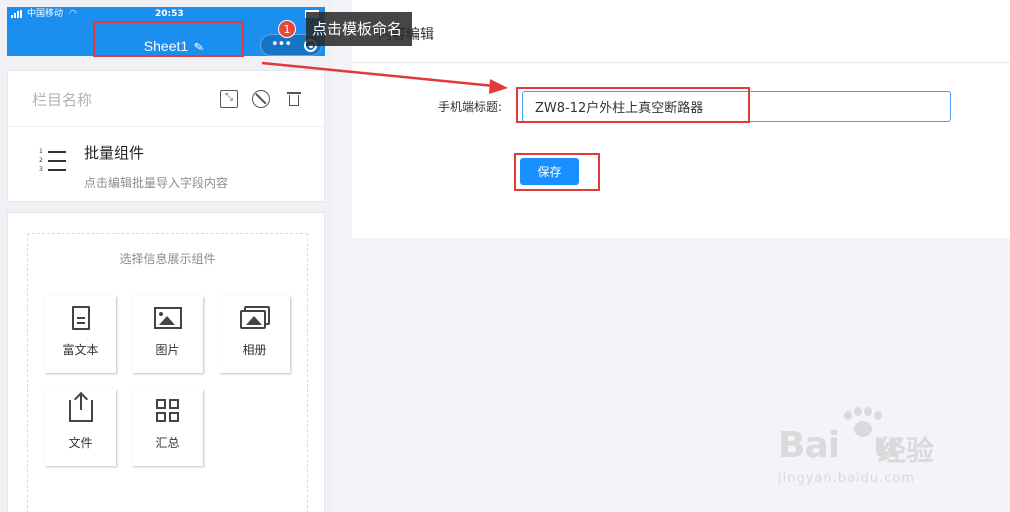 The width and height of the screenshot is (1010, 512). I want to click on highlight-title-input, so click(633, 105).